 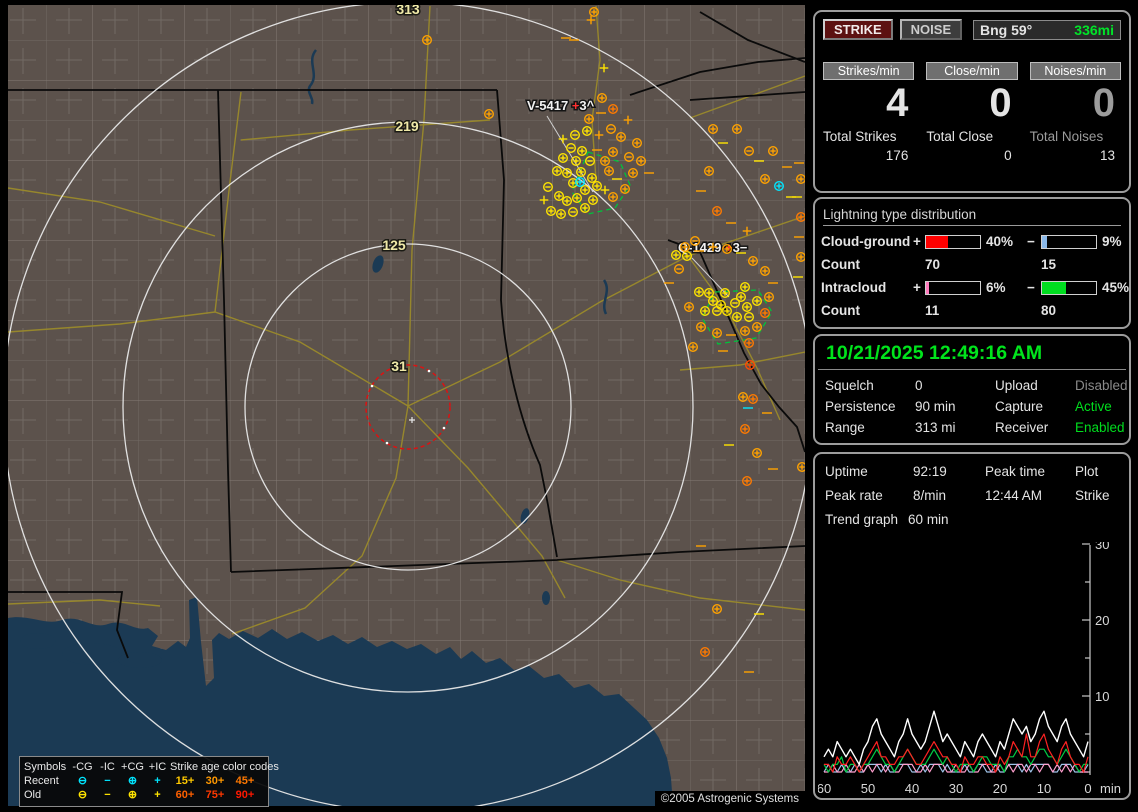 I want to click on copyright: ©2005 Astrogenic Systems, so click(x=729, y=799).